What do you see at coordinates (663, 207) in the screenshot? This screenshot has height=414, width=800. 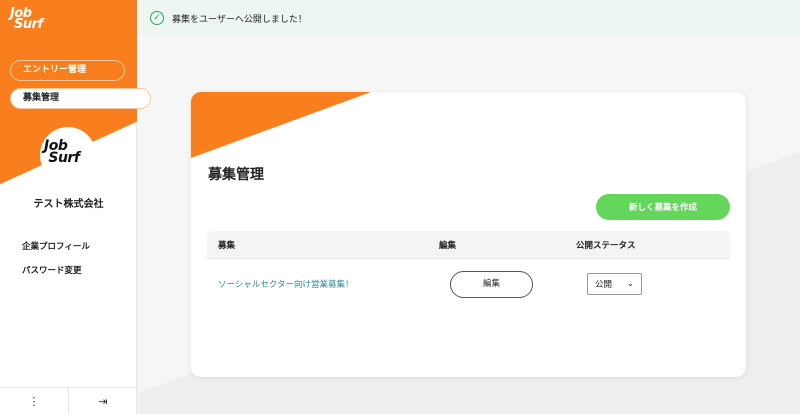 I see `create-recruitment-button: 新しく募集を作成` at bounding box center [663, 207].